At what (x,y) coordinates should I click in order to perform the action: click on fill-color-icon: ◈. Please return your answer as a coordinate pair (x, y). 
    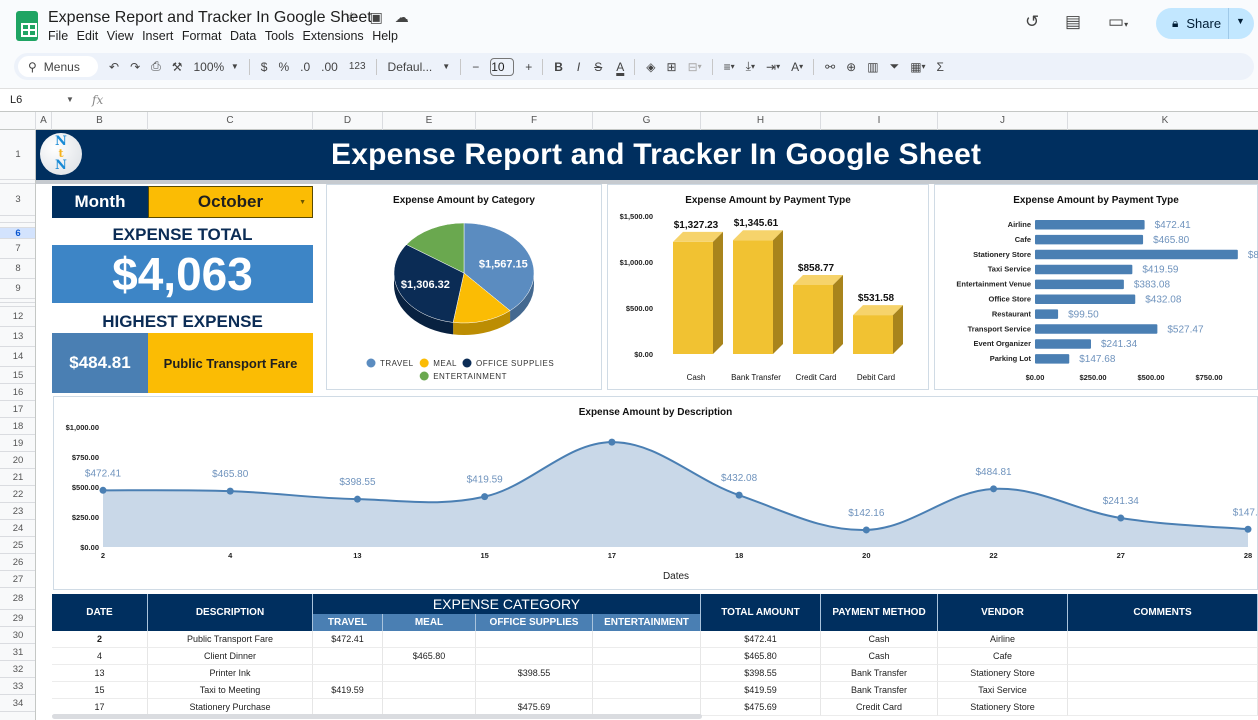
    Looking at the image, I should click on (650, 67).